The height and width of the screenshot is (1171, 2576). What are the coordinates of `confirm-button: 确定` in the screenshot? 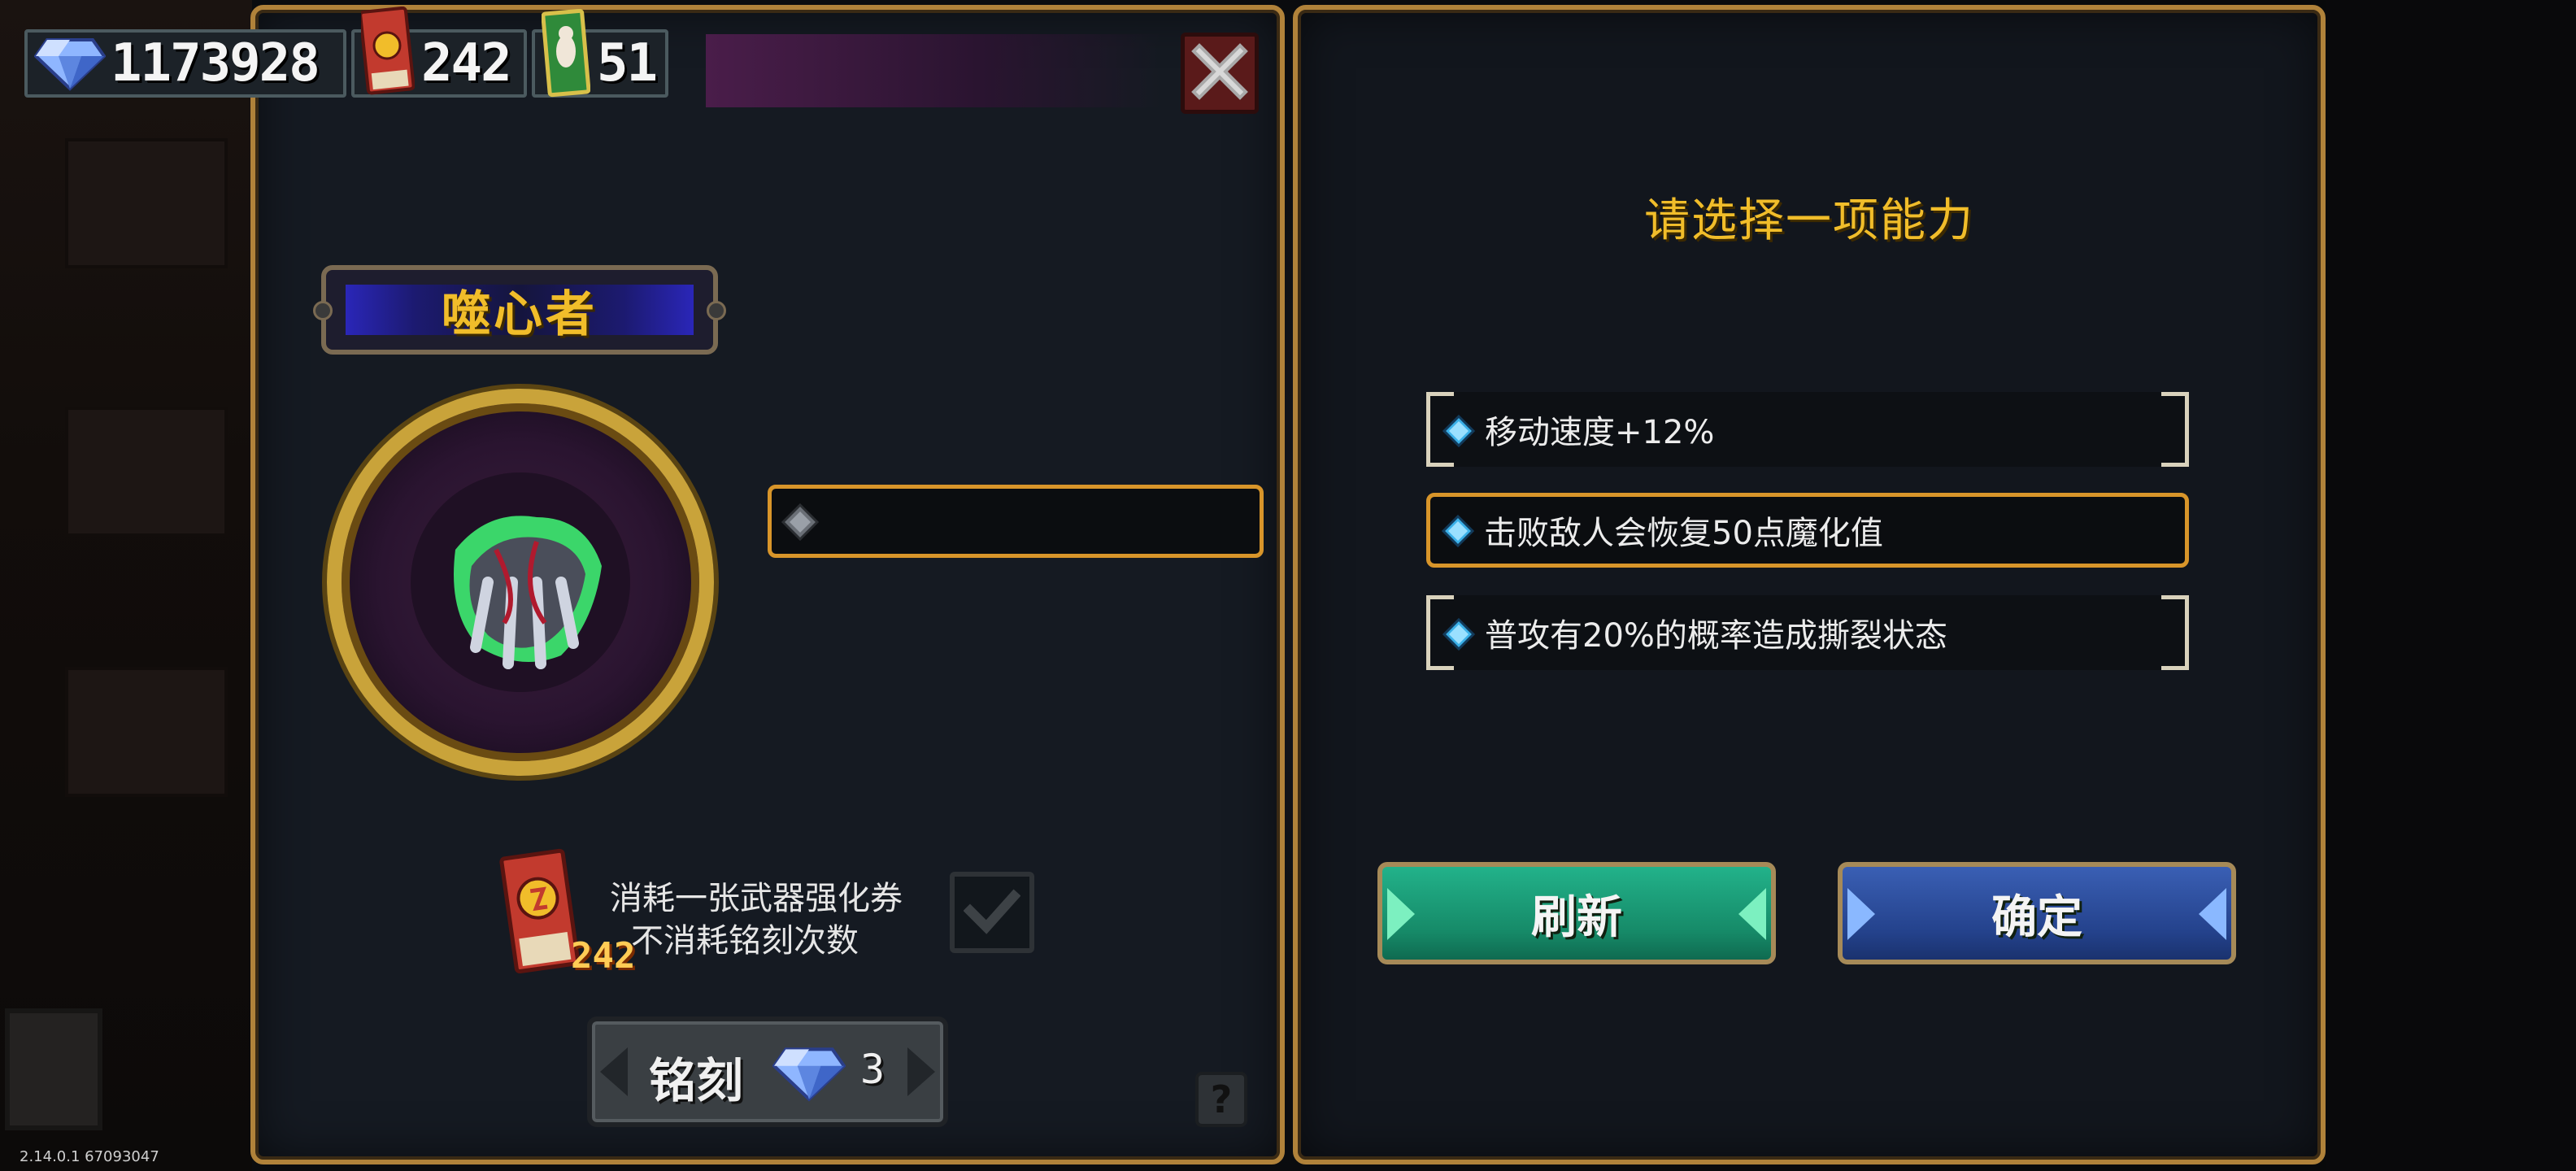 It's located at (2037, 913).